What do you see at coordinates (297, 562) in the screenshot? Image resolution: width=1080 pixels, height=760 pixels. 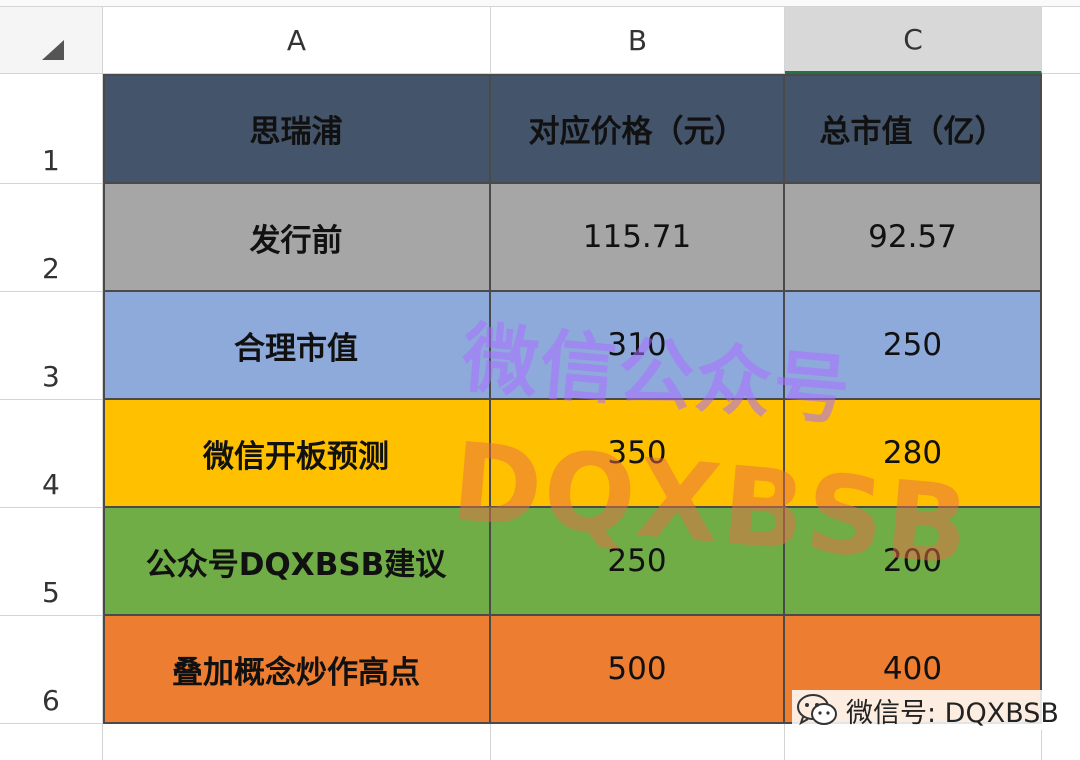 I see `cell-a5: 公众号DQXBSB建议` at bounding box center [297, 562].